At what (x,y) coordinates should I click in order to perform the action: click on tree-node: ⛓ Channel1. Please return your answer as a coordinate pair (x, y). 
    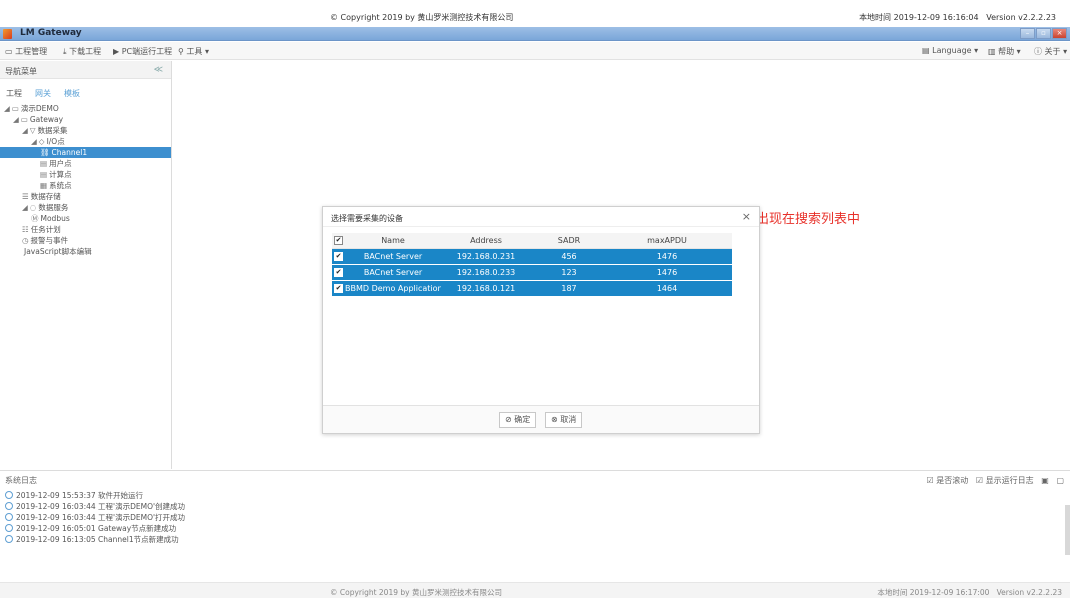
    Looking at the image, I should click on (85, 152).